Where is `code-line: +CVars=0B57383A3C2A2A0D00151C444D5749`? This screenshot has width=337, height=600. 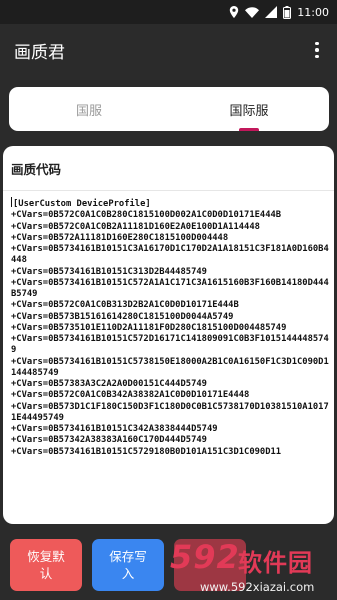 code-line: +CVars=0B57383A3C2A2A0D00151C444D5749 is located at coordinates (109, 384).